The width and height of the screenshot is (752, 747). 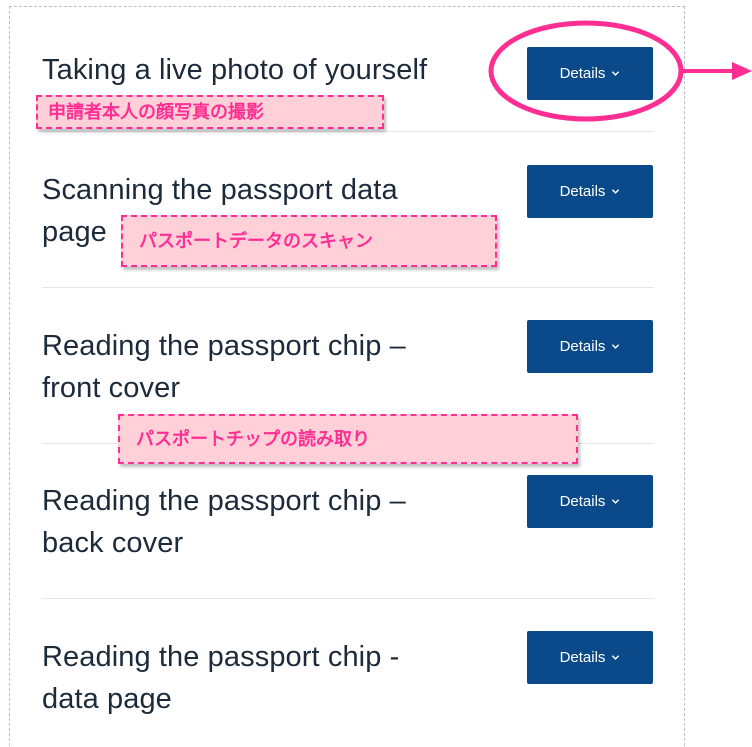 What do you see at coordinates (210, 112) in the screenshot?
I see `annotation-tag-photo: 申請者本人の顔写真の撮影` at bounding box center [210, 112].